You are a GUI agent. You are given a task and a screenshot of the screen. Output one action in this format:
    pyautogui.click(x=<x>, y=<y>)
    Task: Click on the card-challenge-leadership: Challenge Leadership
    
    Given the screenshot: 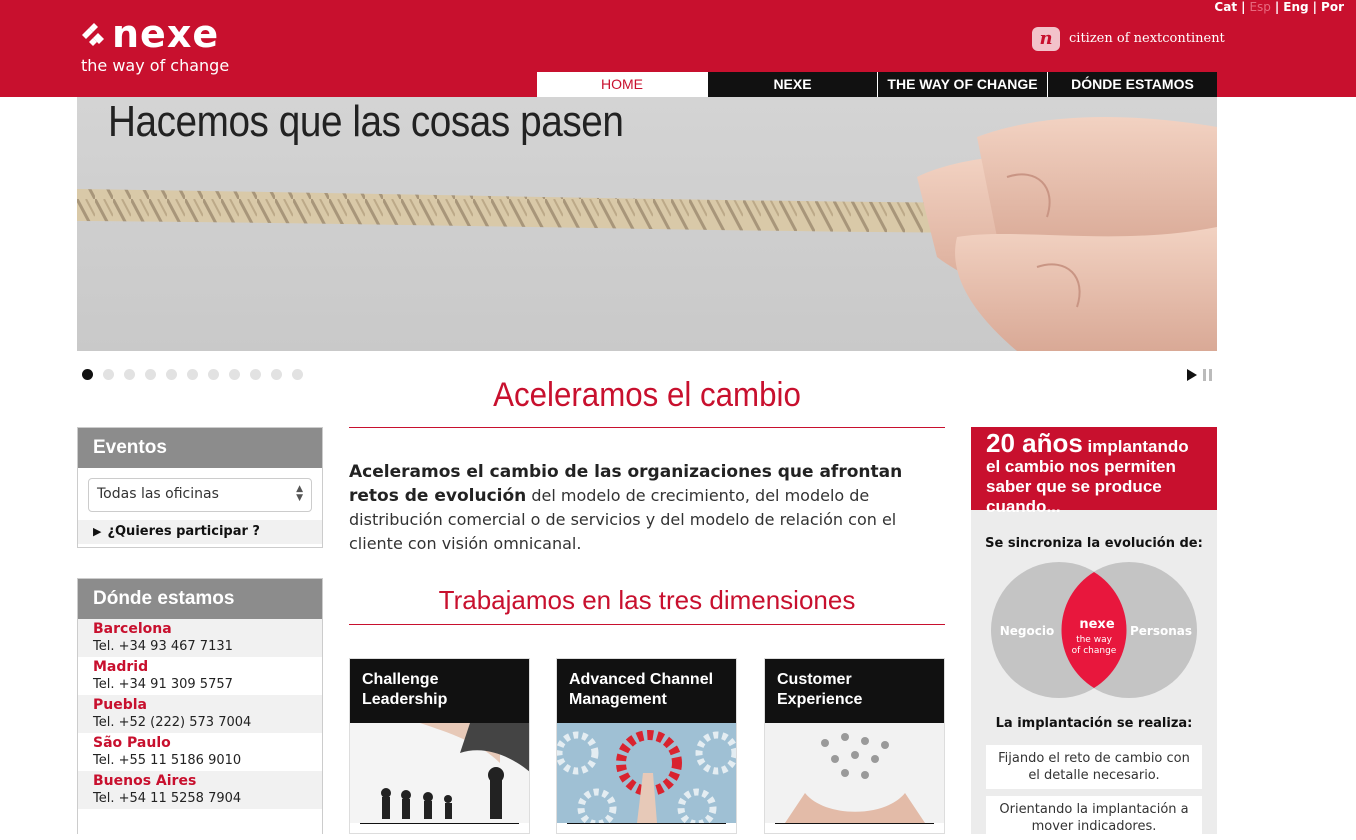 What is the action you would take?
    pyautogui.click(x=439, y=746)
    